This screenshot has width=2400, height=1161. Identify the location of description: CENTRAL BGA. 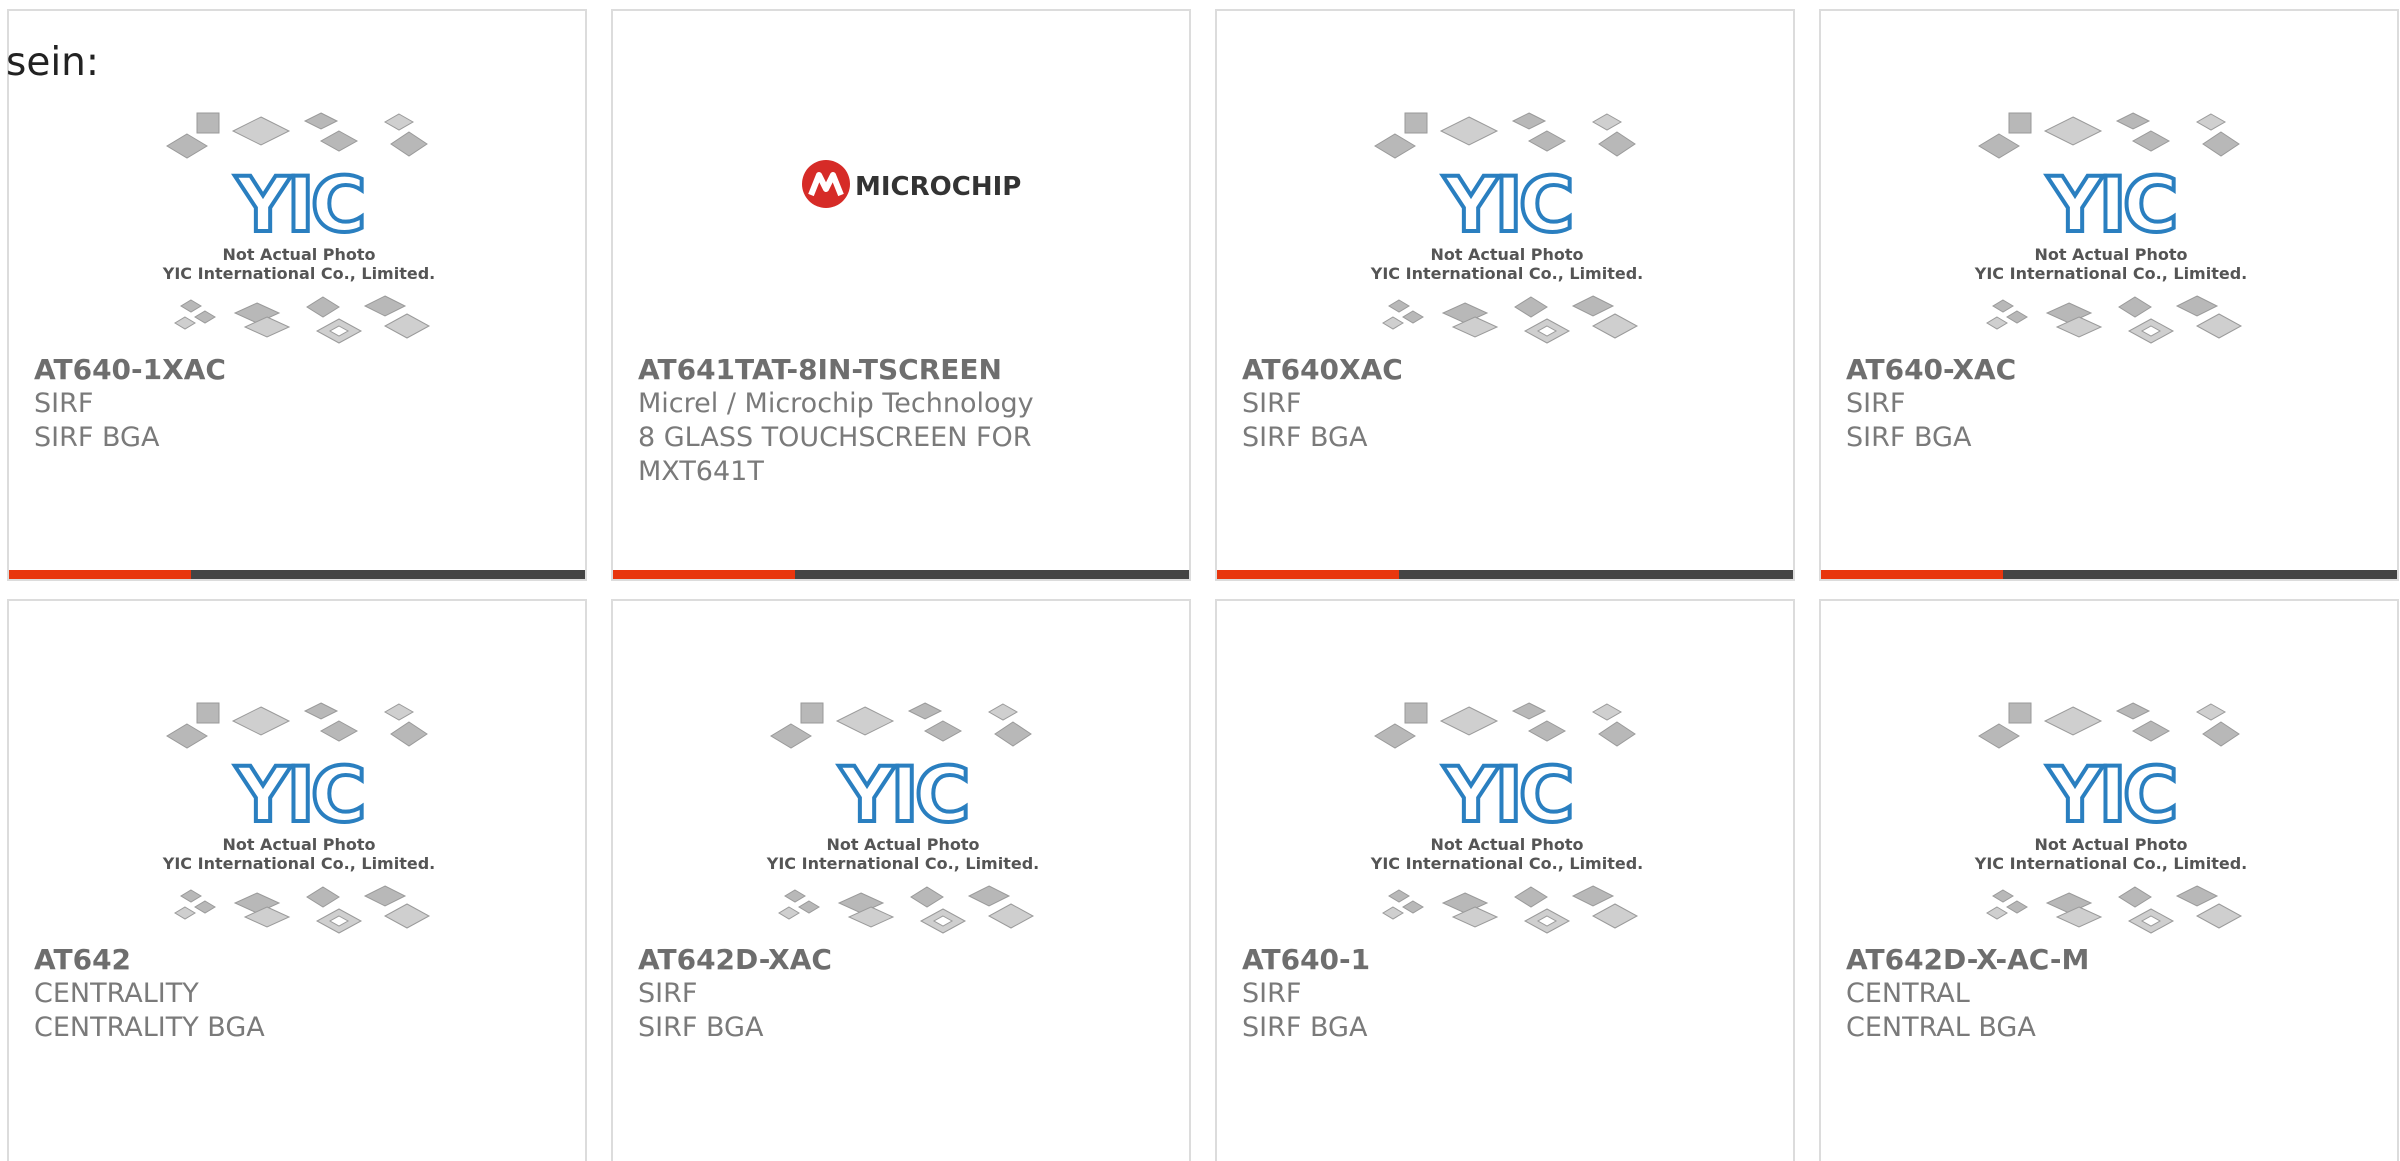
(1941, 1027).